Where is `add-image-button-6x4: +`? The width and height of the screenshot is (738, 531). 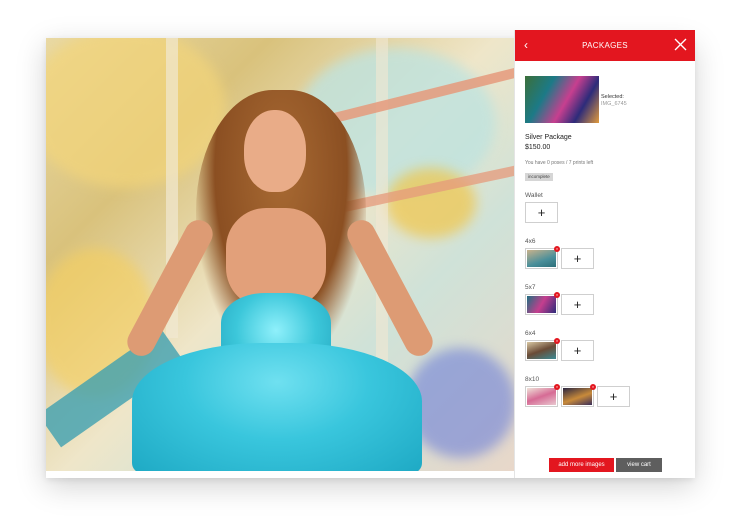 add-image-button-6x4: + is located at coordinates (577, 350).